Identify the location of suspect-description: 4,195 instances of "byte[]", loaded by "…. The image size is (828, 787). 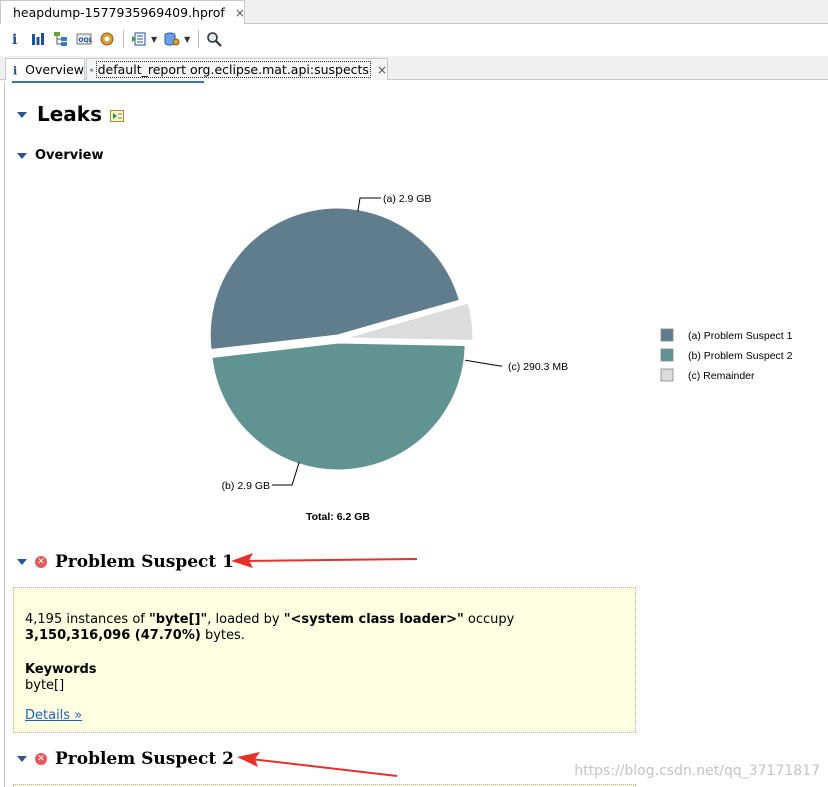
(270, 627).